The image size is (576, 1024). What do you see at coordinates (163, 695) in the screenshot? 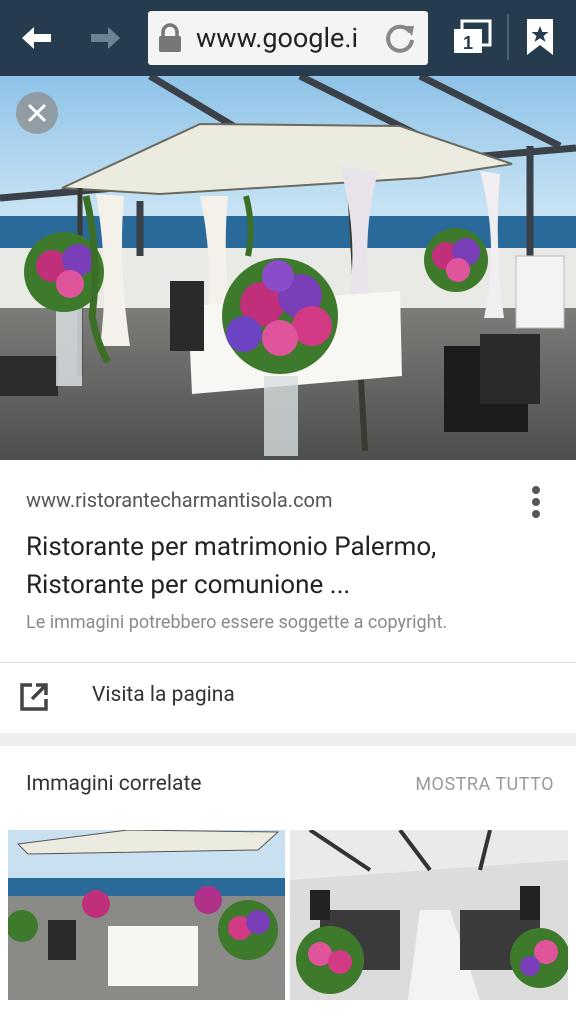
I see `visit-page-label: Visita la pagina` at bounding box center [163, 695].